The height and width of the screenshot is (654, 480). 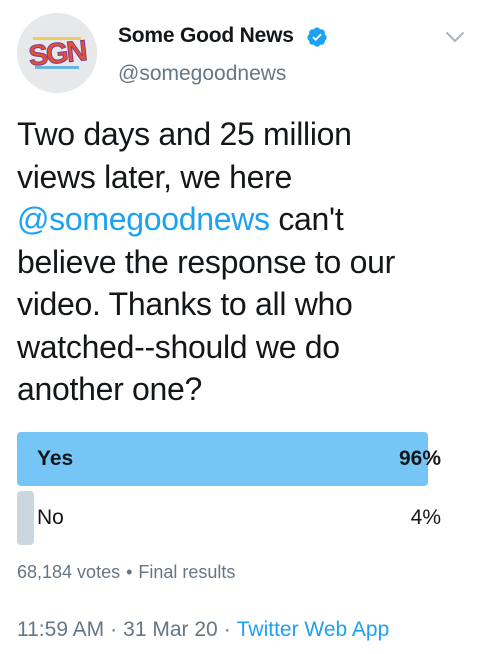 I want to click on poll-option-label: No, so click(x=50, y=517).